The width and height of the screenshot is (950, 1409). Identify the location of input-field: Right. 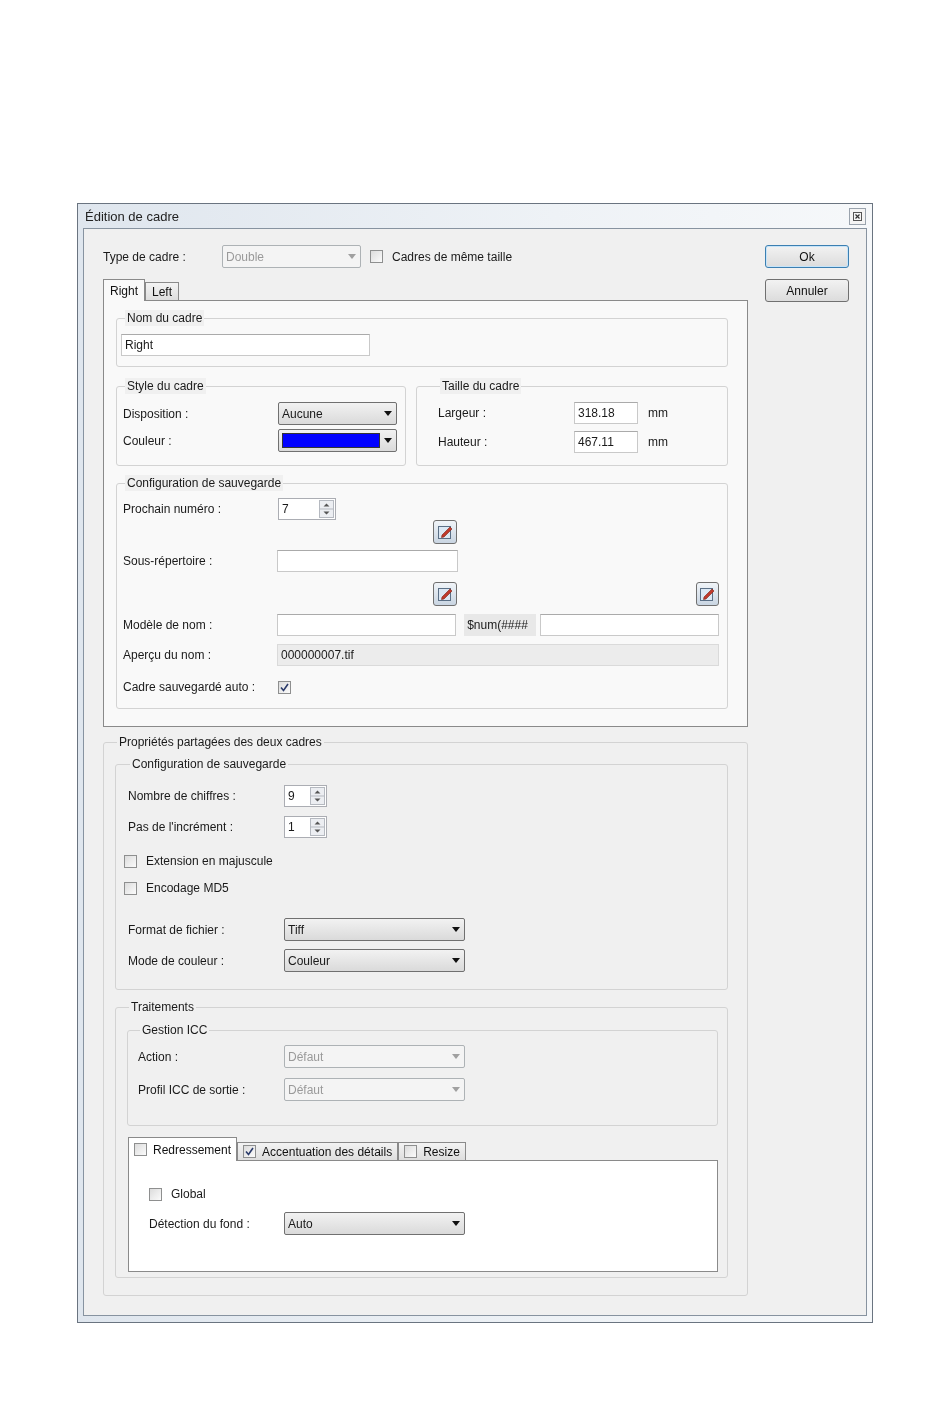
(245, 345).